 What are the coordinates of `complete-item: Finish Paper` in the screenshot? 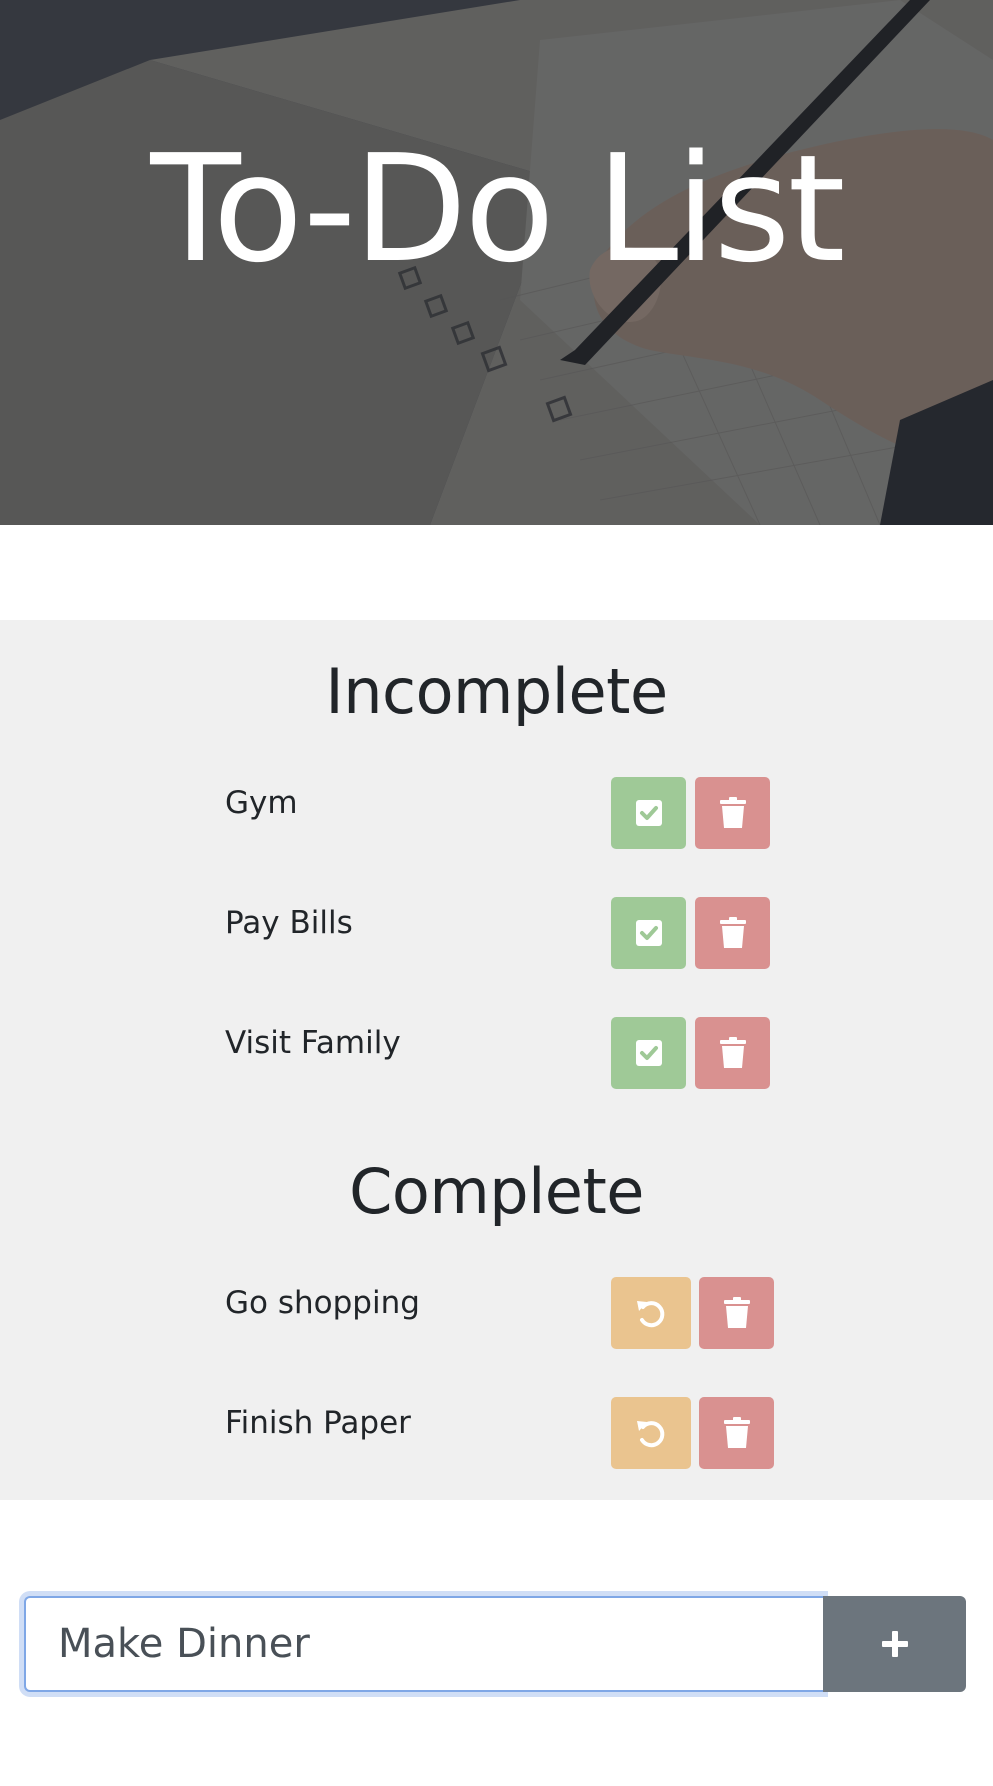 It's located at (505, 1433).